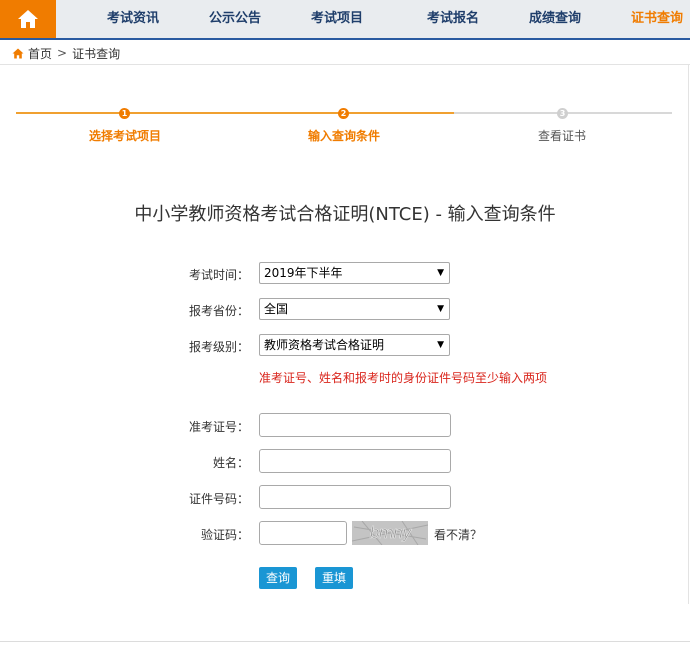 This screenshot has width=690, height=646. What do you see at coordinates (334, 578) in the screenshot?
I see `reset-button: 重填` at bounding box center [334, 578].